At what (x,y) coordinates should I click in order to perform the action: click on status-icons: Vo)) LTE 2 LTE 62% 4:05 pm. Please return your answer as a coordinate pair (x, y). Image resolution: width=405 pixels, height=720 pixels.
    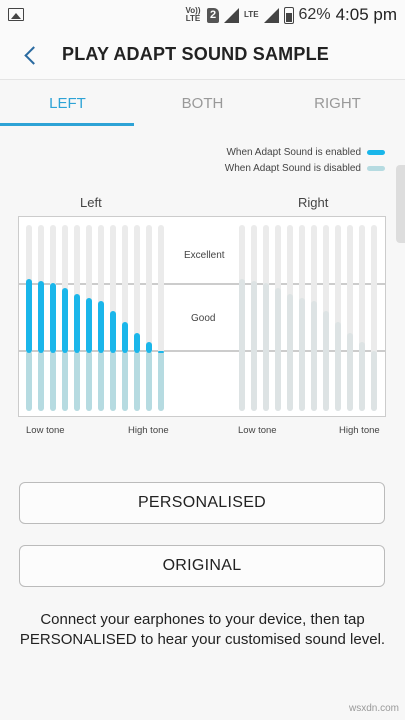
    Looking at the image, I should click on (290, 15).